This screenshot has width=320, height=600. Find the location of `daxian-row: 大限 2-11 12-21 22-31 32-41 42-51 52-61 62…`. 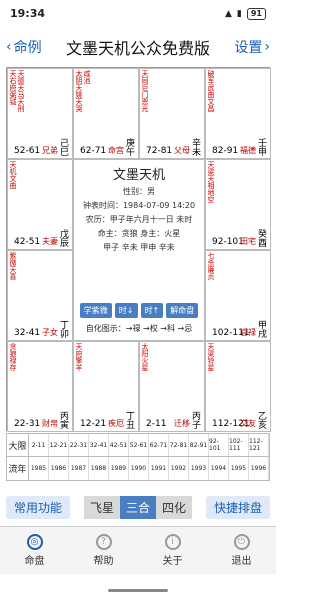

daxian-row: 大限 2-11 12-21 22-31 32-41 42-51 52-61 62… is located at coordinates (138, 445).